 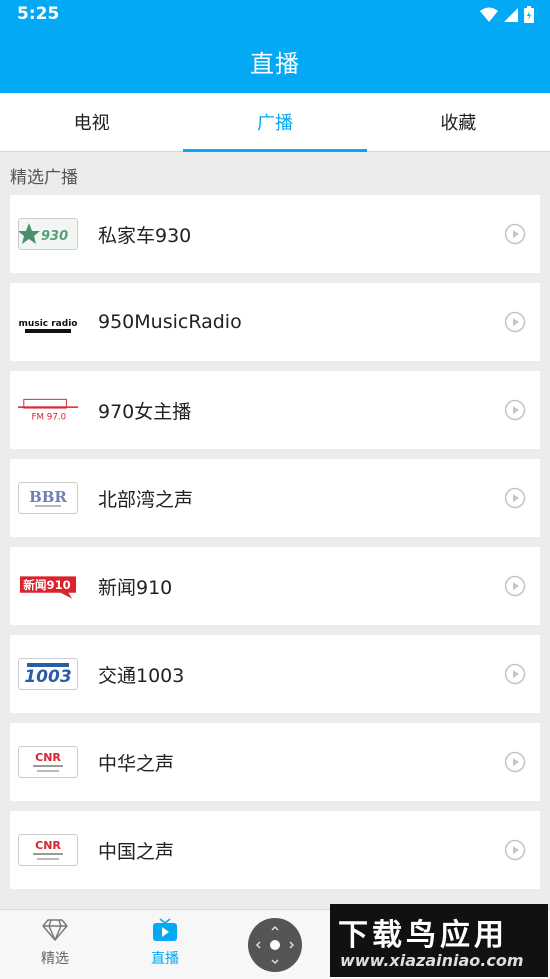 What do you see at coordinates (54, 236) in the screenshot?
I see `logo-text: 930` at bounding box center [54, 236].